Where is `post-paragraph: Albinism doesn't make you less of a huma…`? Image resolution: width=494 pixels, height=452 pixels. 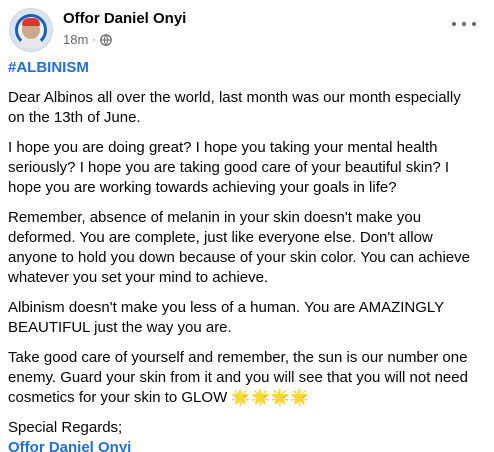
post-paragraph: Albinism doesn't make you less of a huma… is located at coordinates (226, 317).